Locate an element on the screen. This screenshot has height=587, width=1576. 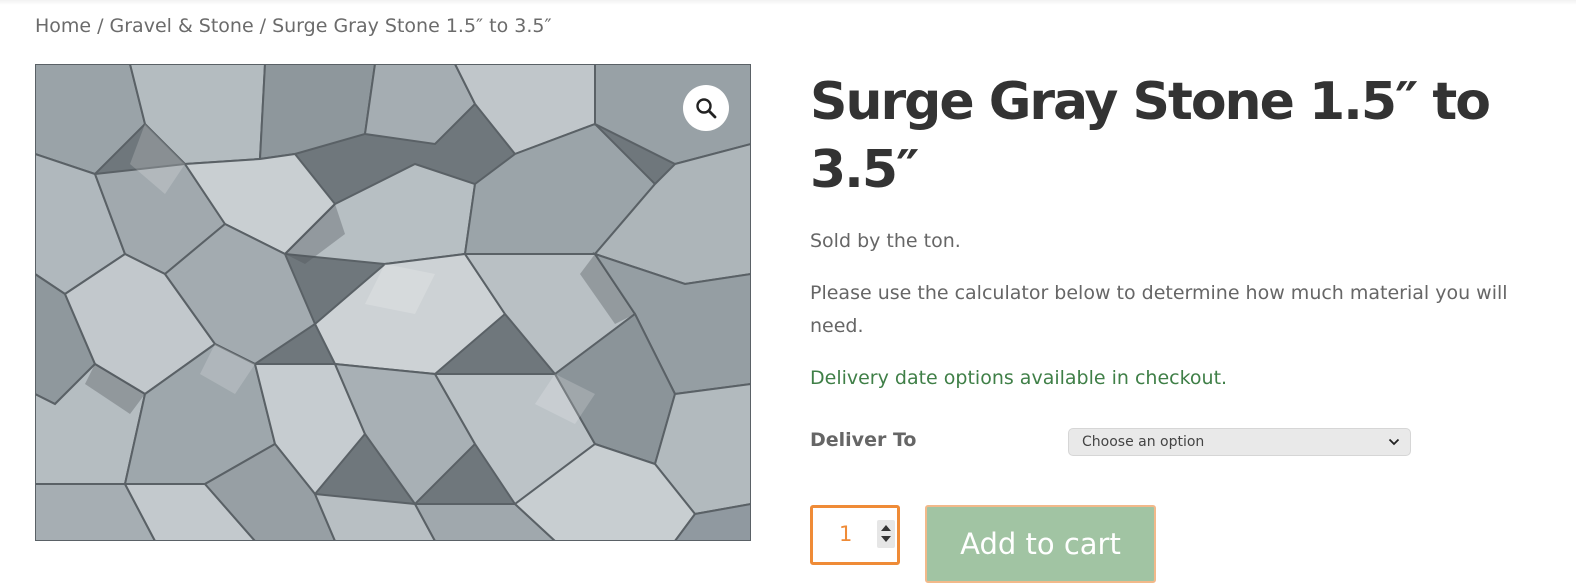
quantity-spinner is located at coordinates (886, 534).